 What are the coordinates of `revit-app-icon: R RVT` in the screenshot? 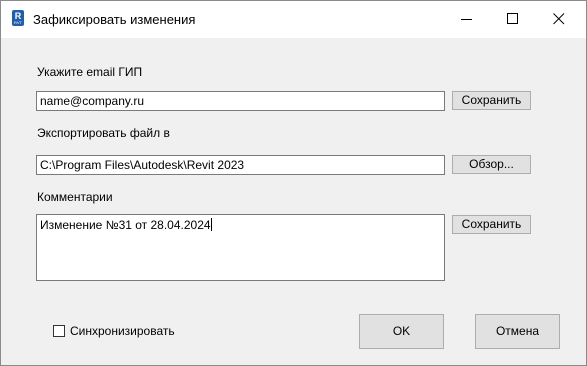 It's located at (18, 18).